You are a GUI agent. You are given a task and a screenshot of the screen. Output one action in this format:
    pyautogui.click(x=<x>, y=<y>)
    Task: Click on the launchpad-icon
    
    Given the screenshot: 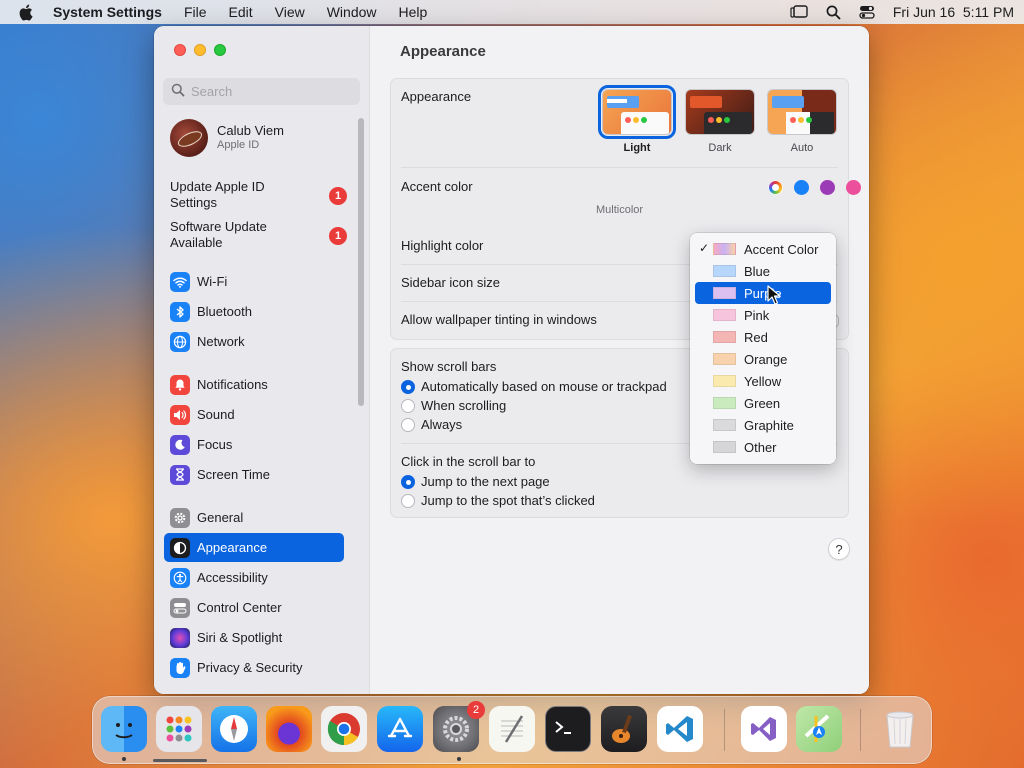 What is the action you would take?
    pyautogui.click(x=179, y=729)
    